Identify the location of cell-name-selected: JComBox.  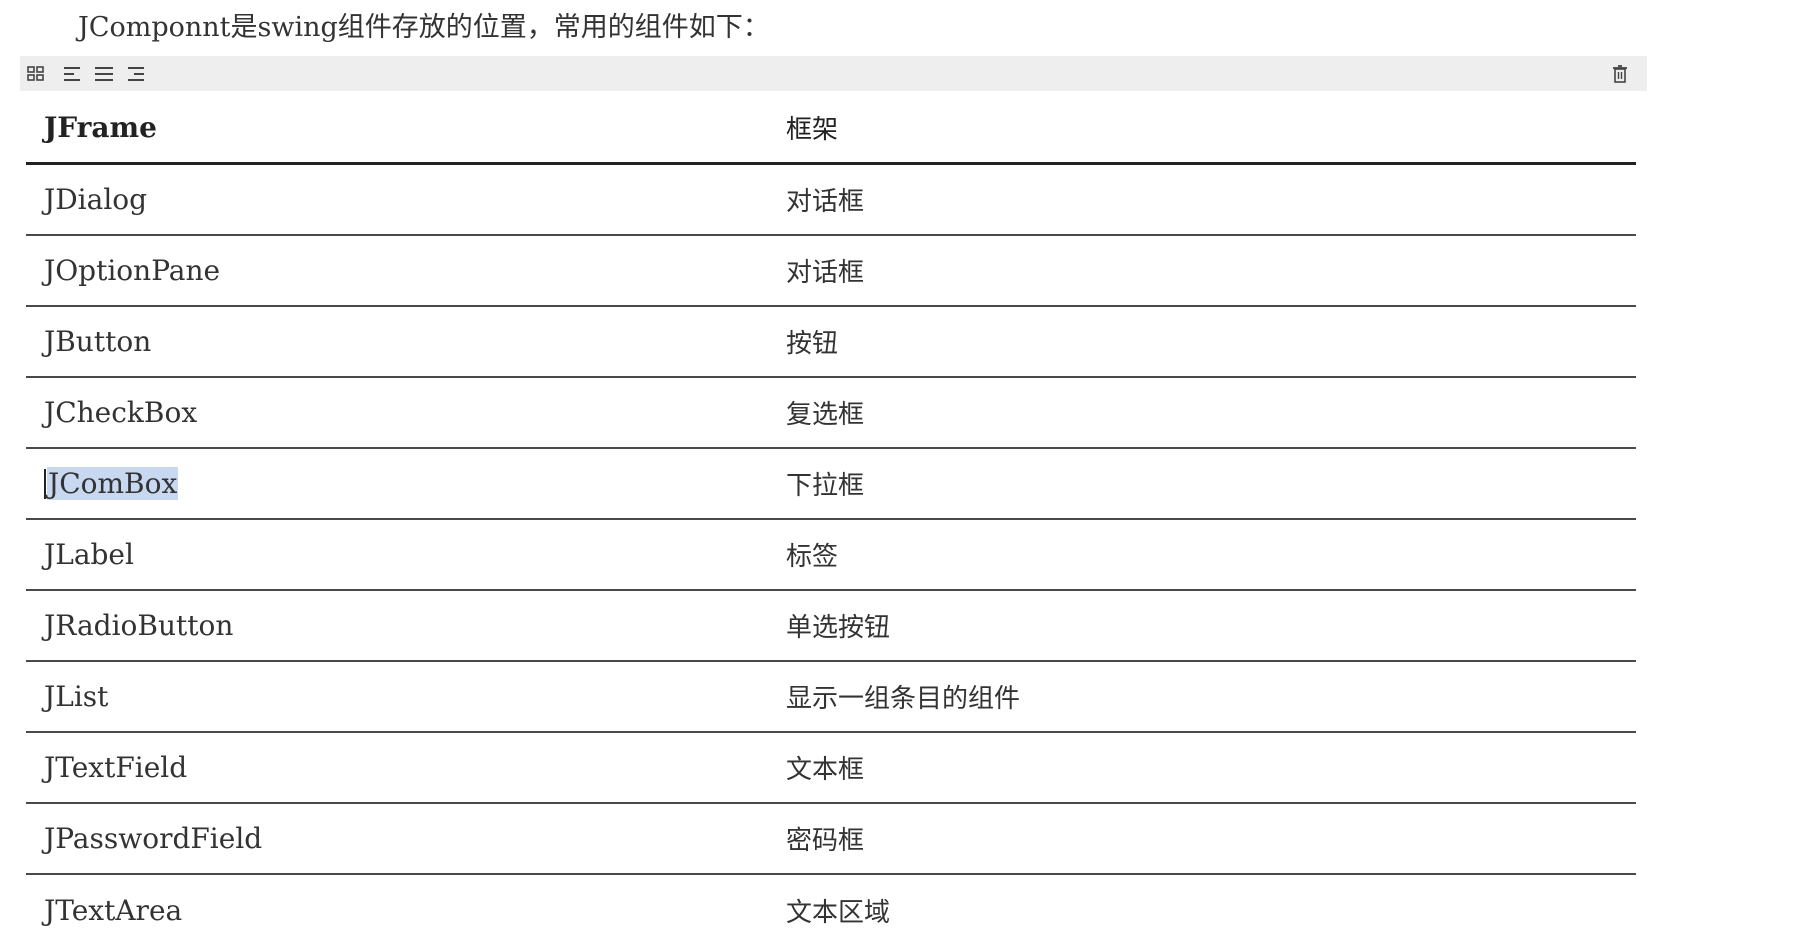
(111, 483).